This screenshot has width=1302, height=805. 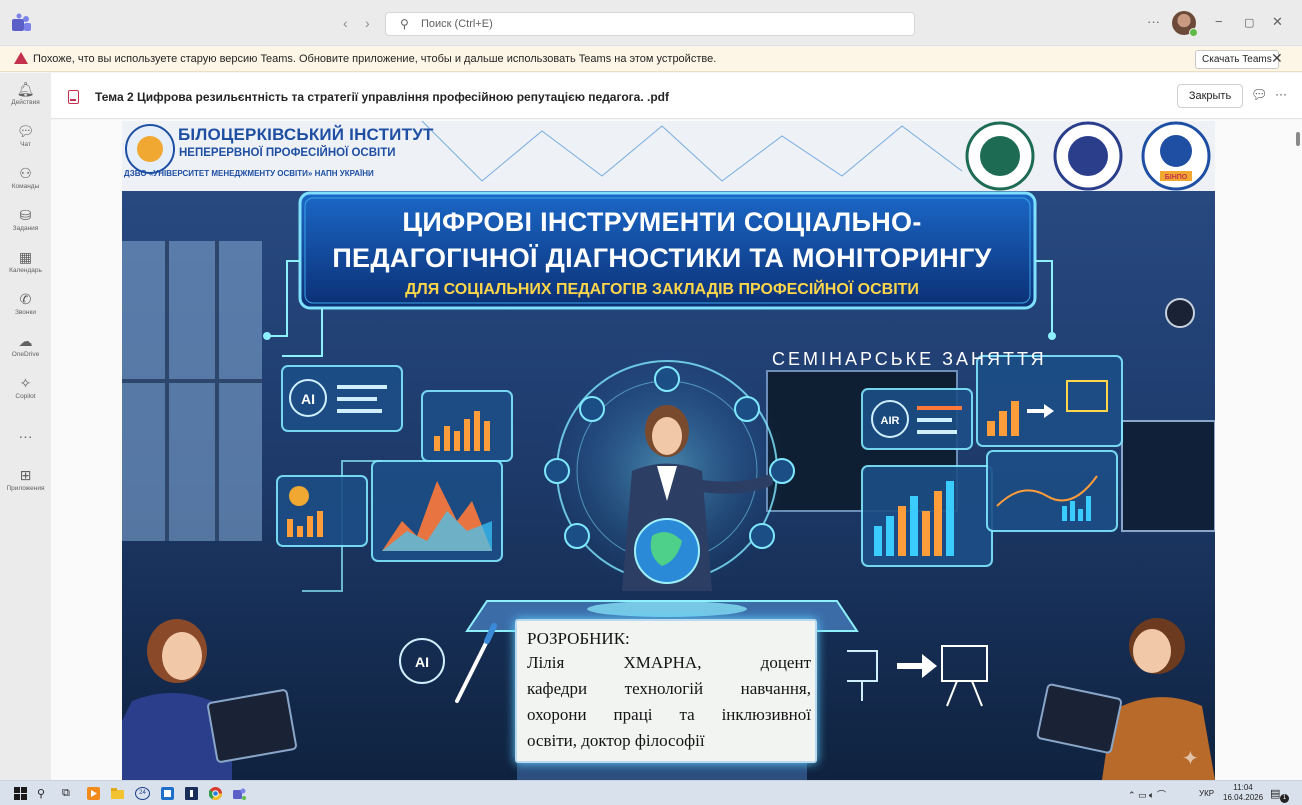 What do you see at coordinates (345, 23) in the screenshot?
I see `back-button: ‹` at bounding box center [345, 23].